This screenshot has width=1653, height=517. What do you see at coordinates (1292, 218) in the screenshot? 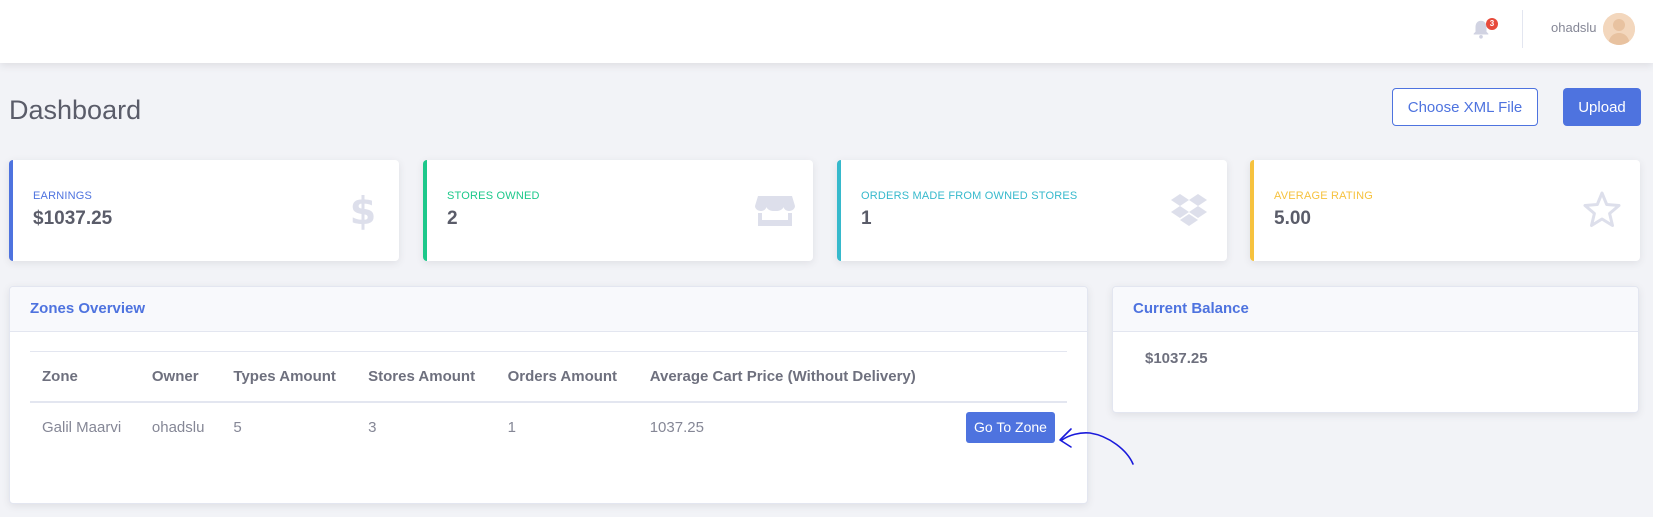
I see `average-rating-value: 5.00` at bounding box center [1292, 218].